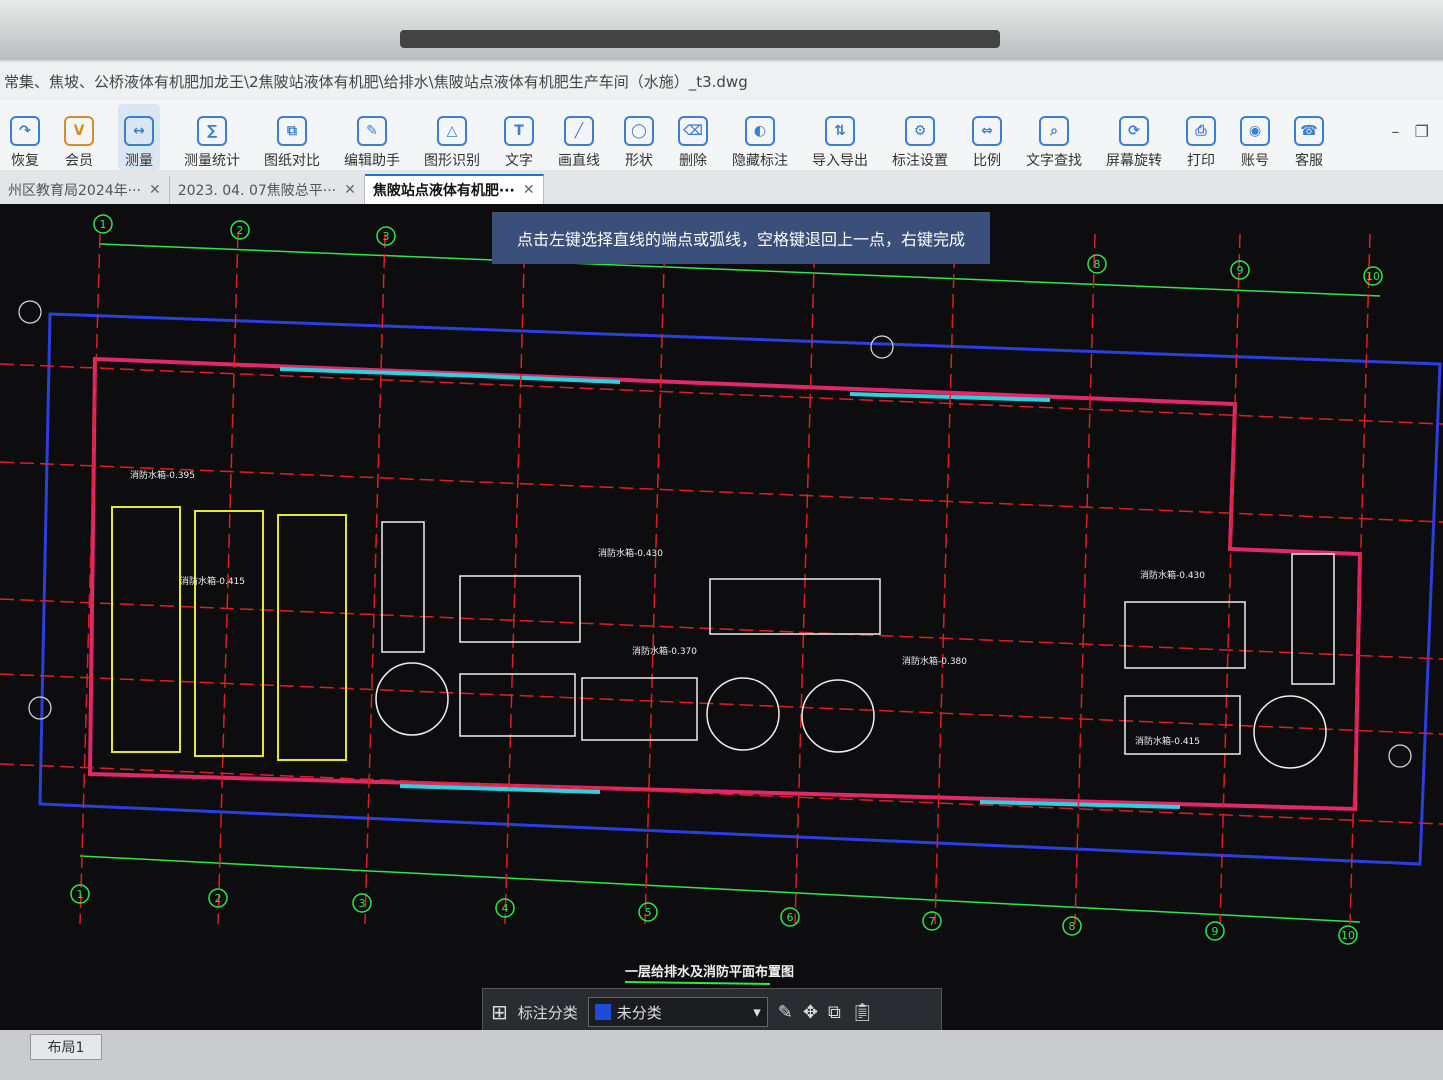 This screenshot has height=1080, width=1443. I want to click on document-tab: 2023. 04. 07焦陂总平··· ✕, so click(267, 190).